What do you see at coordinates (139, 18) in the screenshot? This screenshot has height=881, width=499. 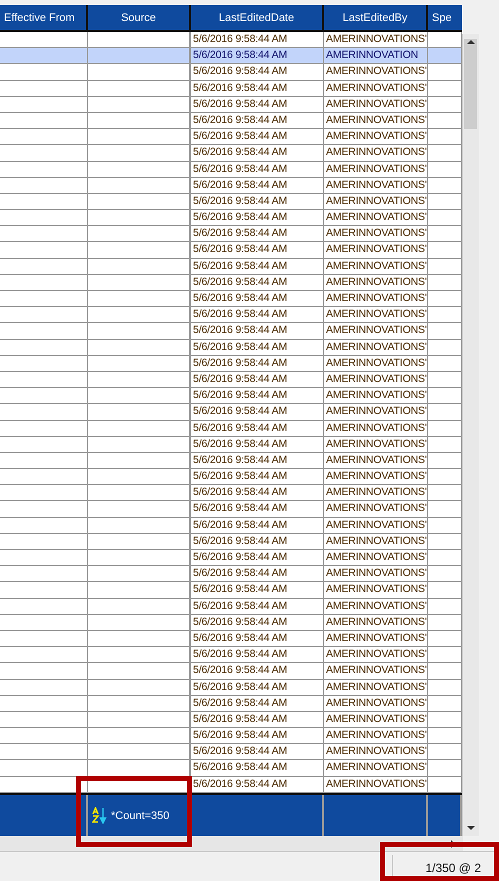 I see `column-header: Source` at bounding box center [139, 18].